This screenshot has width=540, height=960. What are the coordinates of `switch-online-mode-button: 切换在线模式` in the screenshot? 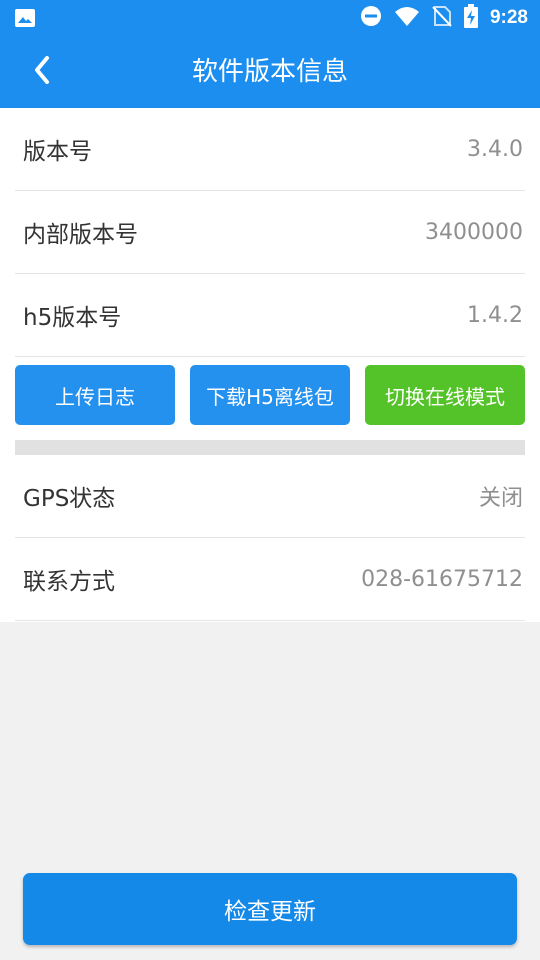 It's located at (445, 395).